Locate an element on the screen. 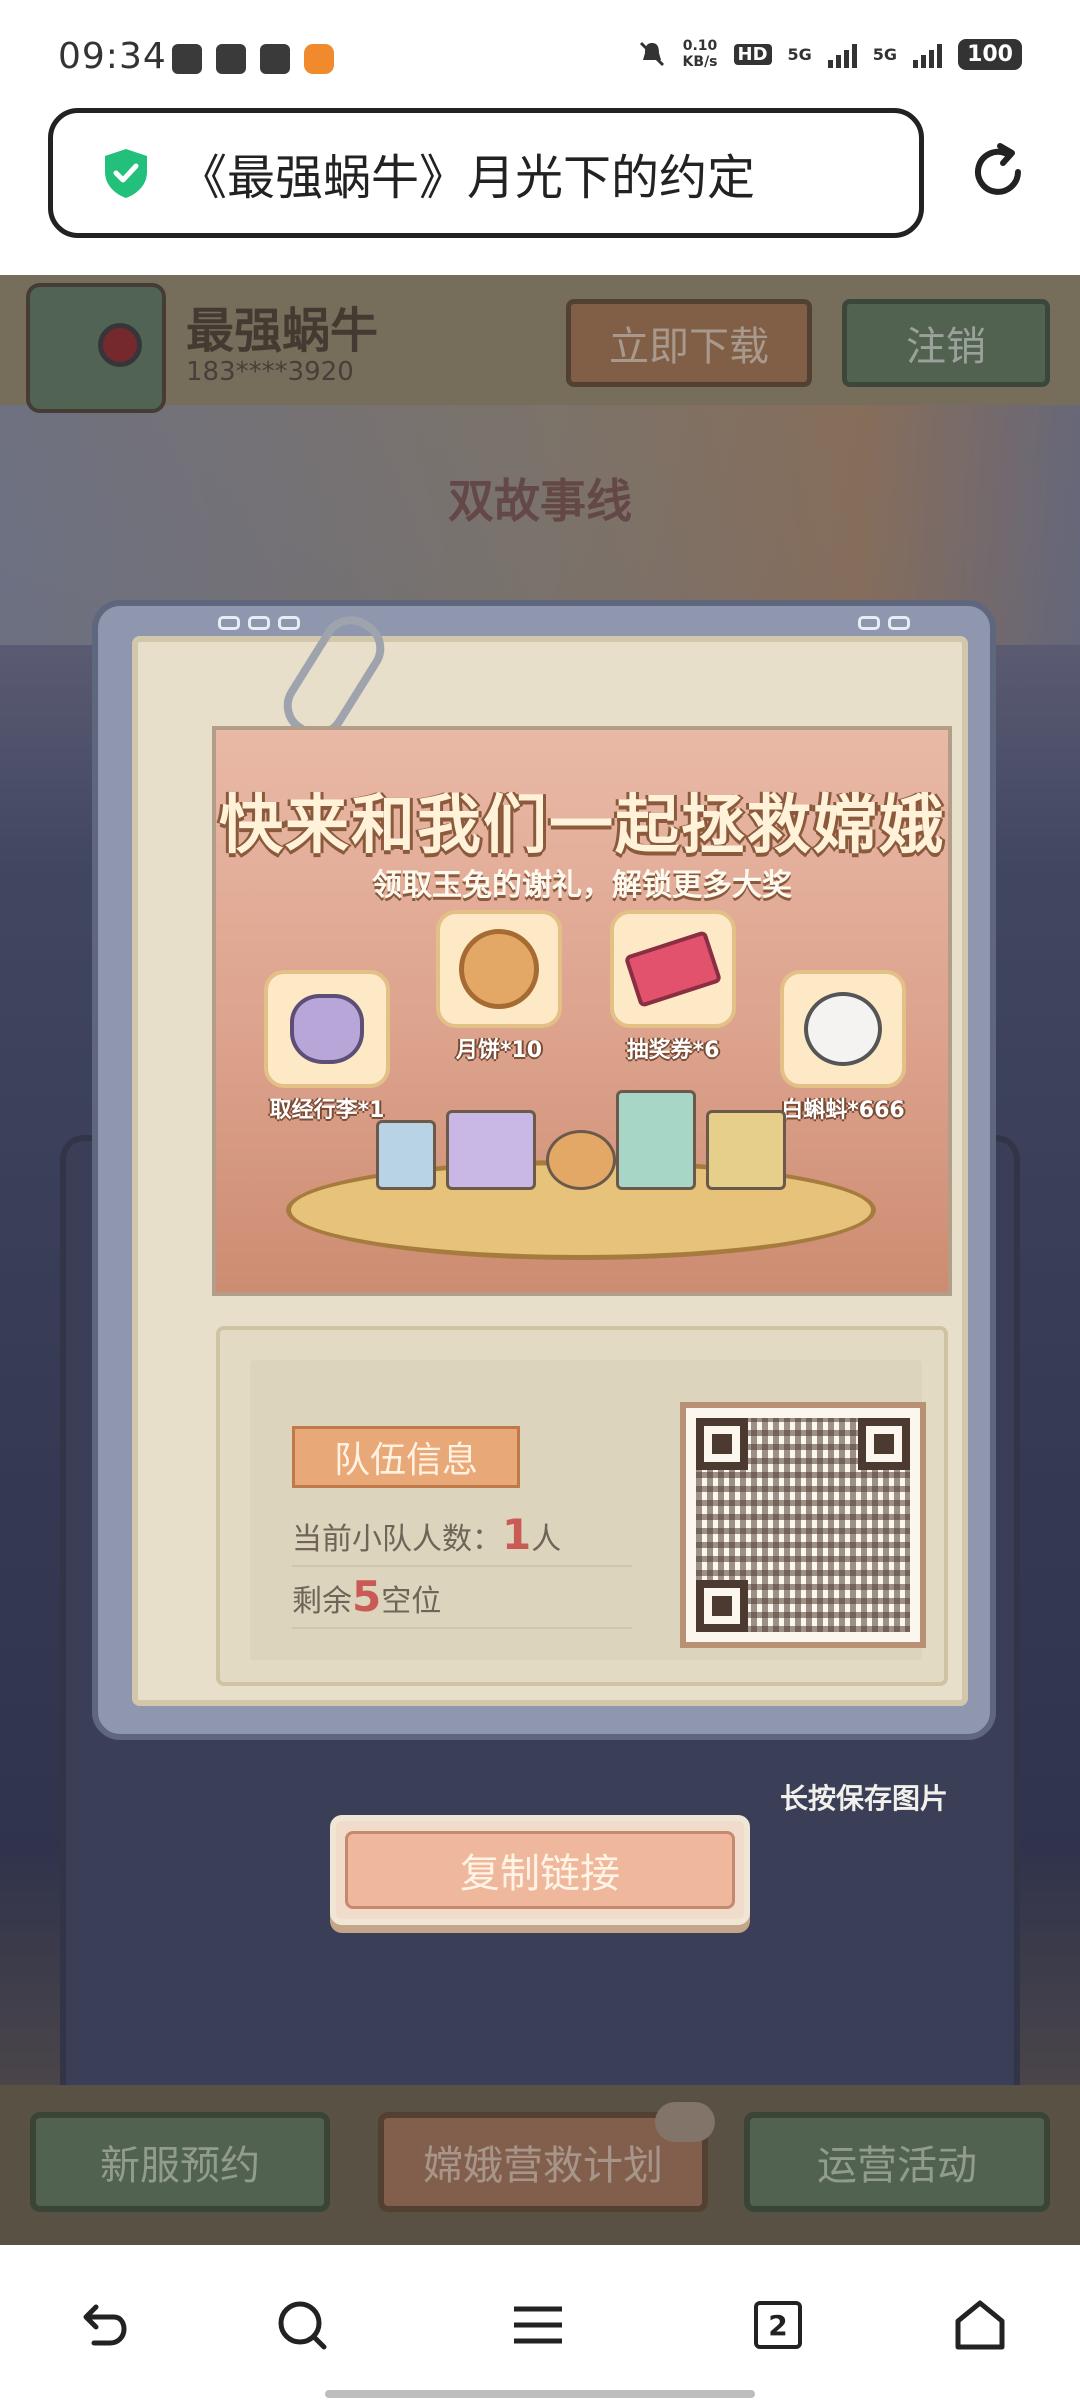 This screenshot has height=2400, width=1080. long-press-save-hint: 长按保存图片 is located at coordinates (864, 1798).